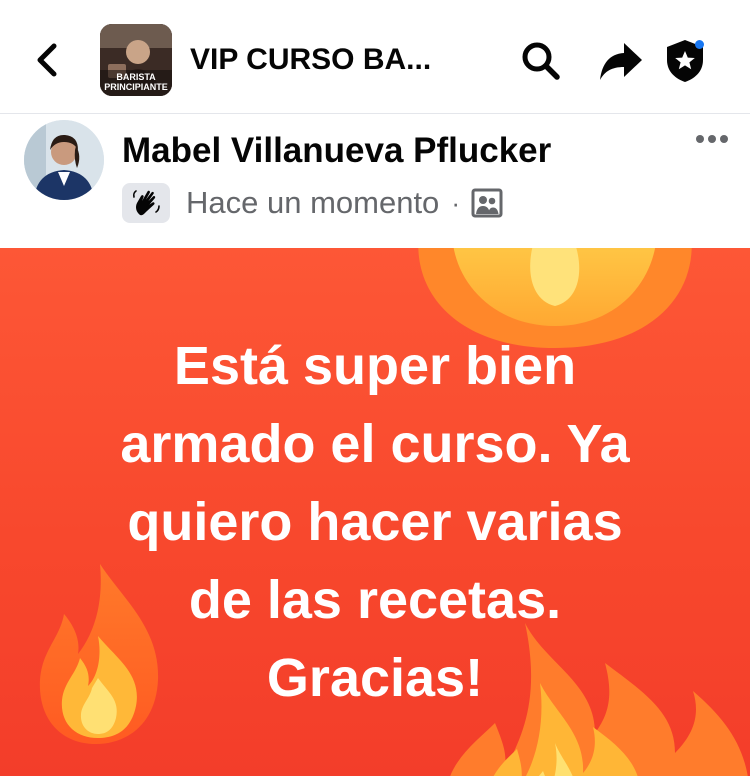  What do you see at coordinates (685, 61) in the screenshot?
I see `admin-tools-button` at bounding box center [685, 61].